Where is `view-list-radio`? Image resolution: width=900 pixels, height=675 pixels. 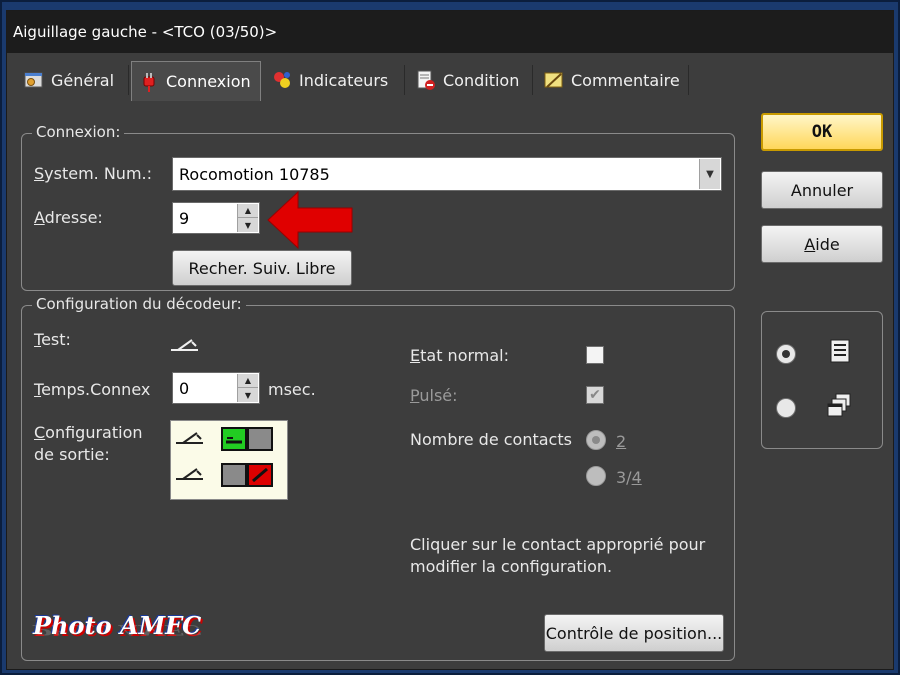 view-list-radio is located at coordinates (786, 354).